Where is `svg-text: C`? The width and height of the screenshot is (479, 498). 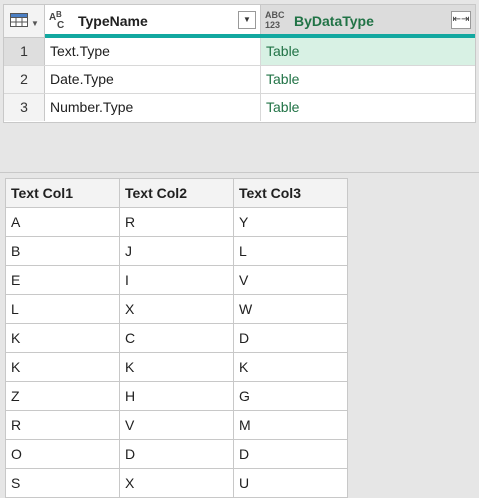
svg-text: C is located at coordinates (60, 24).